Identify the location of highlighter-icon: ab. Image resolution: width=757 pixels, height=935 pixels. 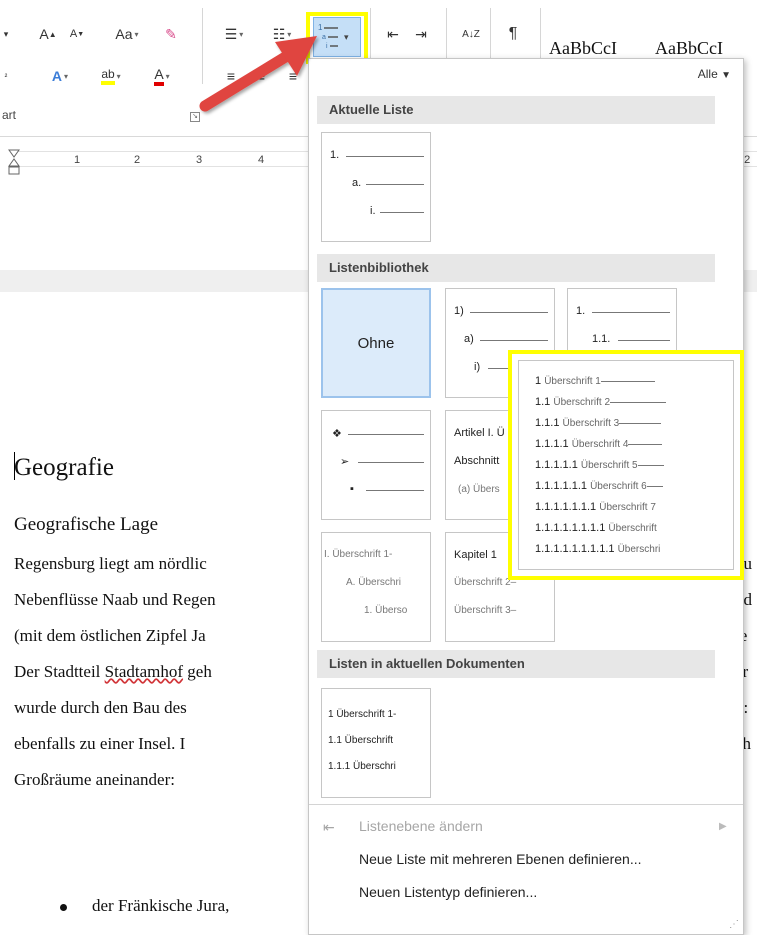
(108, 76).